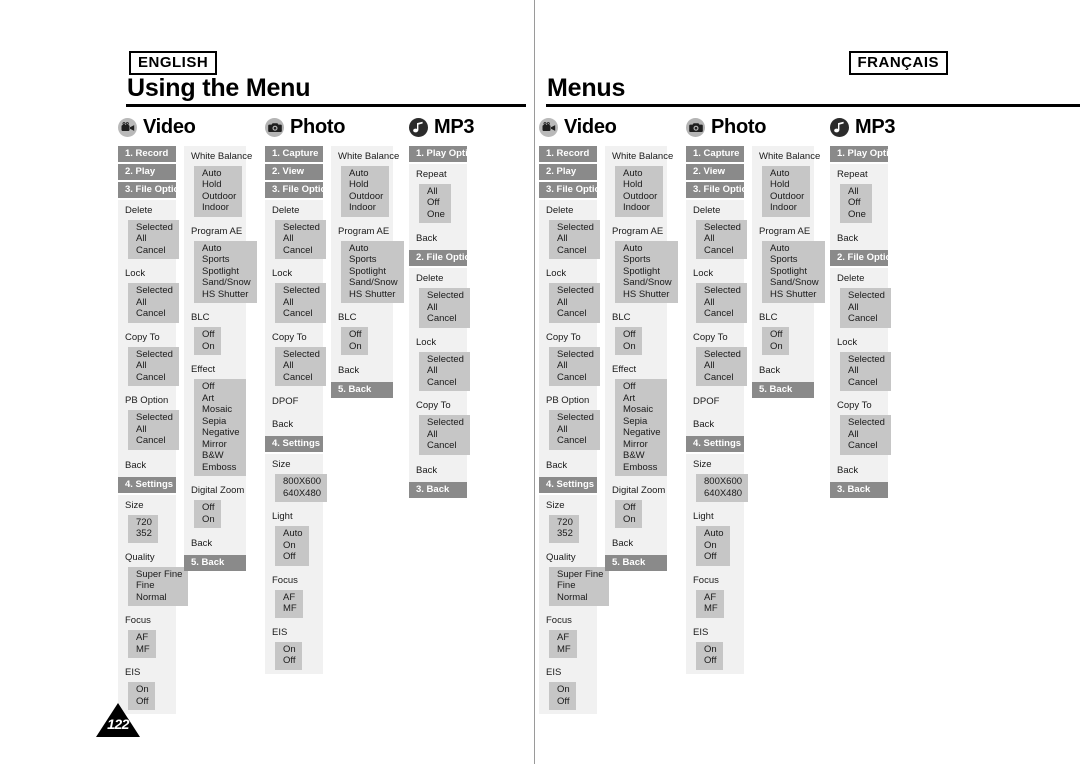 This screenshot has height=764, width=1080. I want to click on menu-option-af: AF, so click(564, 638).